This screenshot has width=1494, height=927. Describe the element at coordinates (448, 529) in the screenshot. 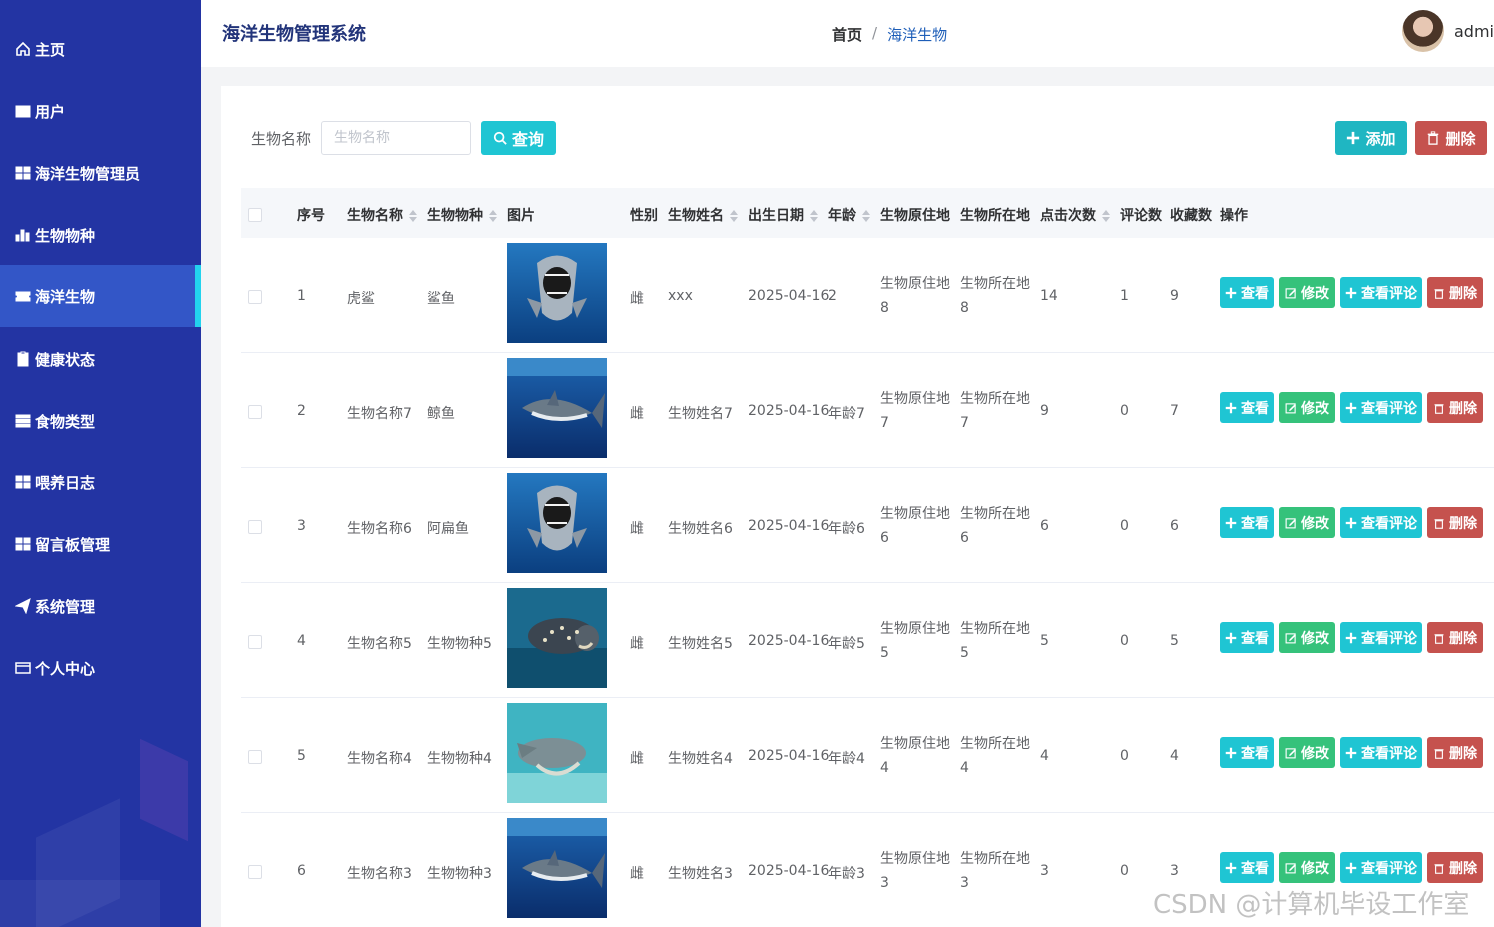

I see `row-species: 阿扁鱼` at that location.